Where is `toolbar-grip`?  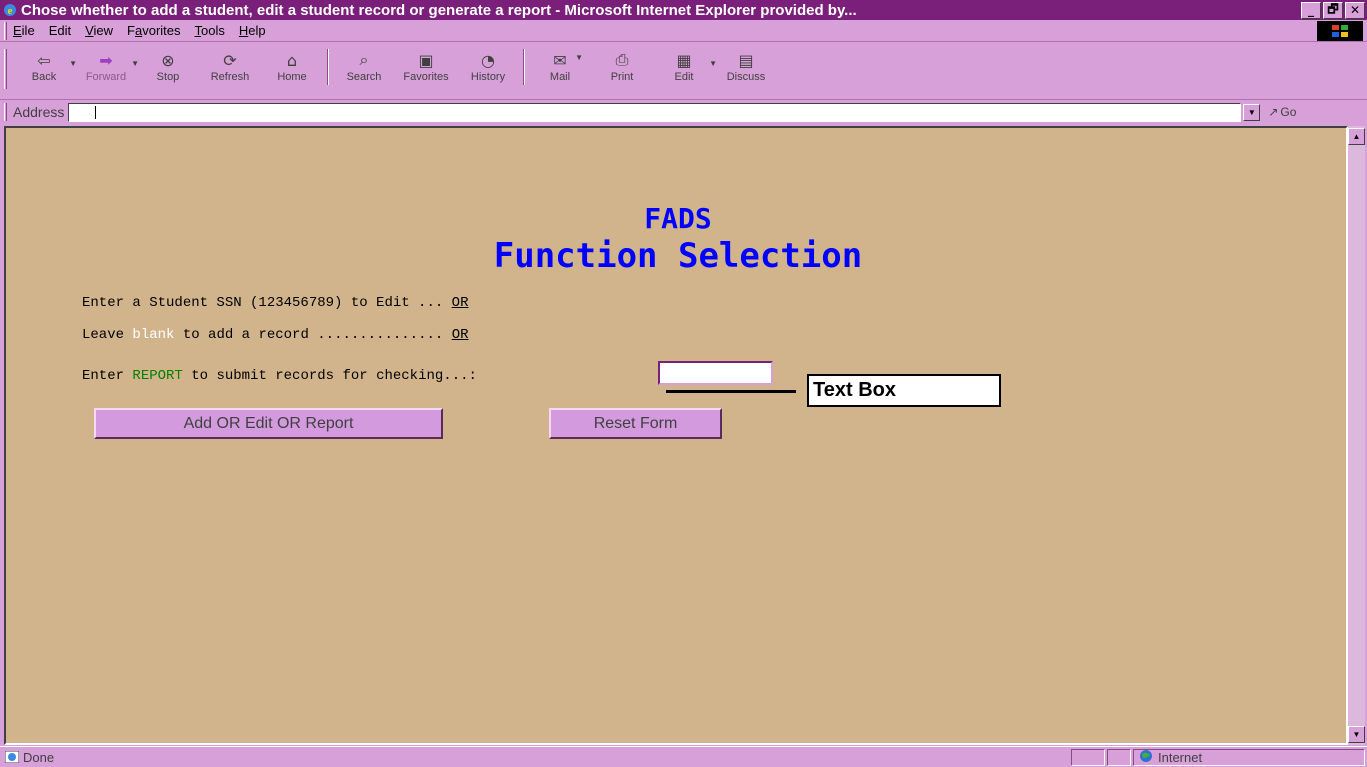
toolbar-grip is located at coordinates (5, 69).